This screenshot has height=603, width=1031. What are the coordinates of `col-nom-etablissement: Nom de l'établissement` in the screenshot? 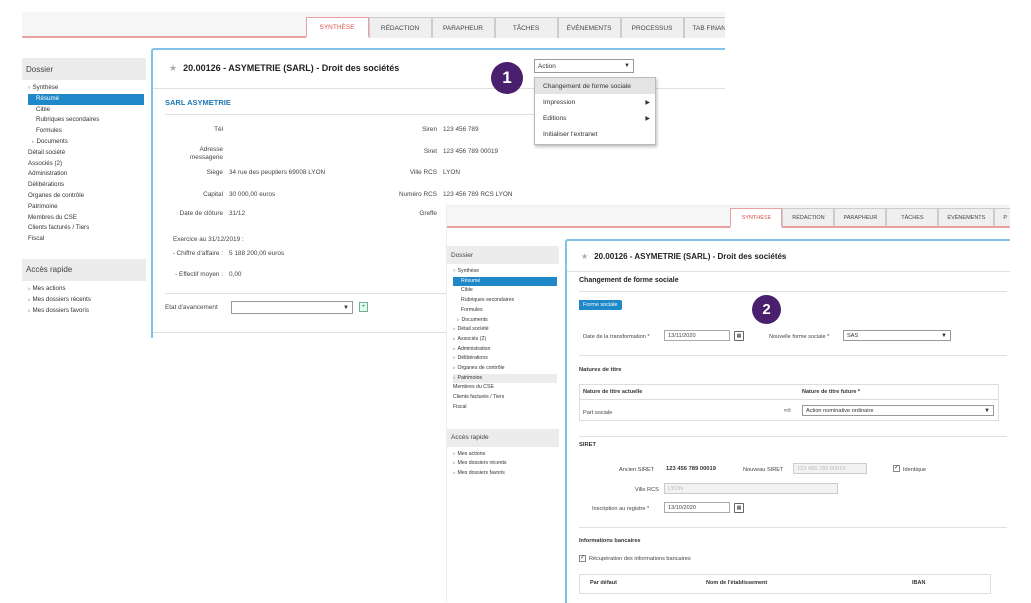 It's located at (737, 583).